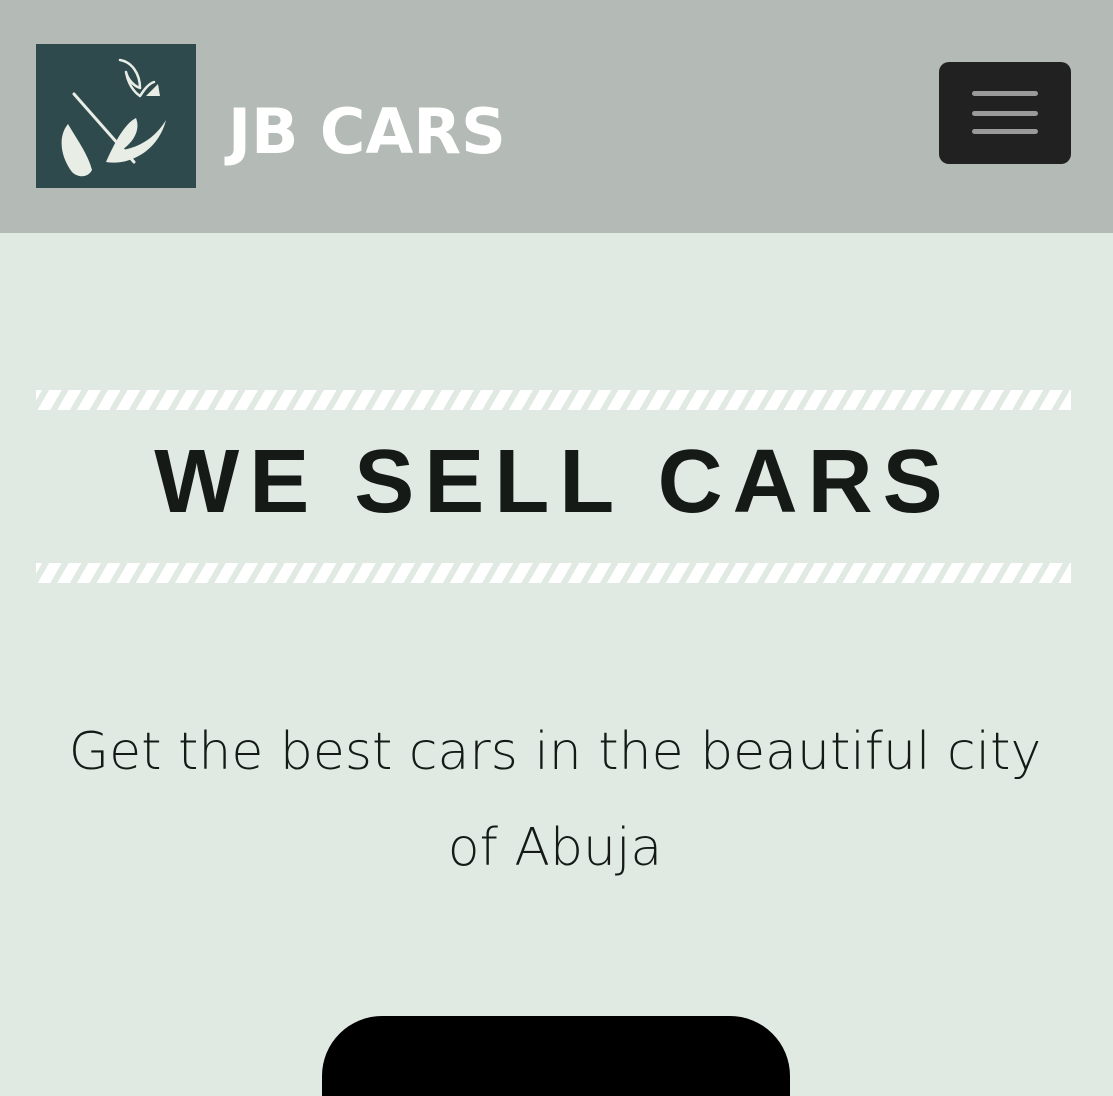 This screenshot has width=1113, height=1096. What do you see at coordinates (1005, 93) in the screenshot?
I see `hamburger-menu-icon` at bounding box center [1005, 93].